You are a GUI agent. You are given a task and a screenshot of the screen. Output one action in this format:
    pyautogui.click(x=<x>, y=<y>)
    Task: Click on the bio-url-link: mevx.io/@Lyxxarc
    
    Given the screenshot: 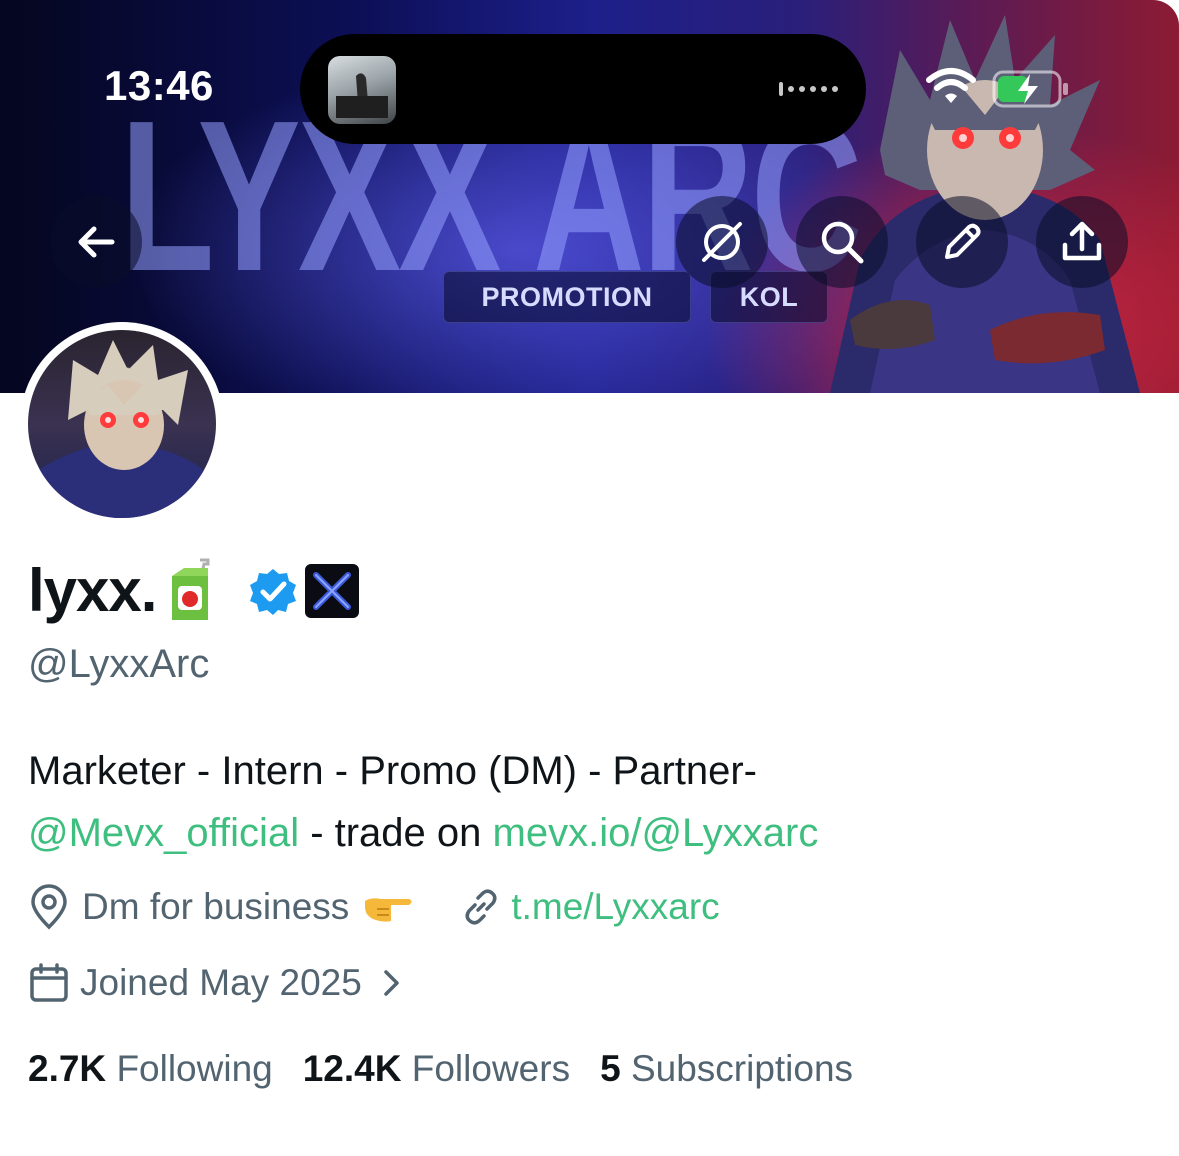 What is the action you would take?
    pyautogui.click(x=656, y=833)
    